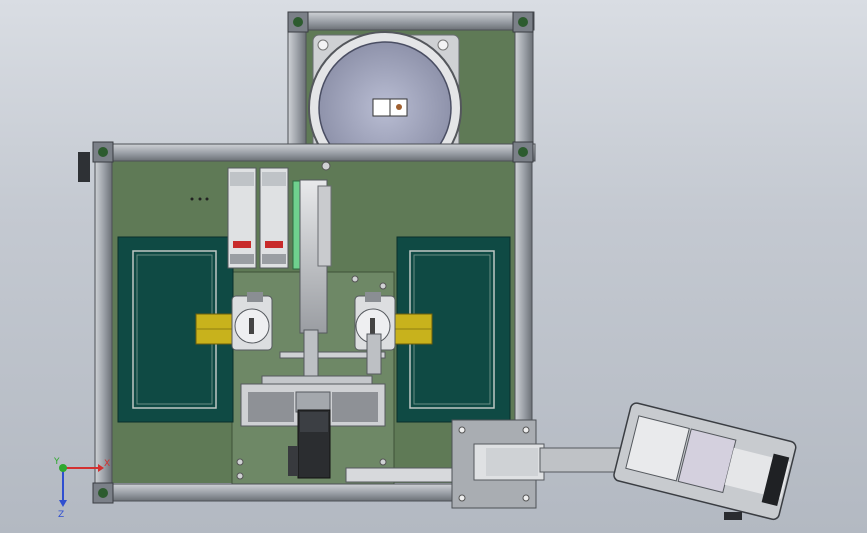  Describe the element at coordinates (107, 464) in the screenshot. I see `axis-x-label: X` at that location.